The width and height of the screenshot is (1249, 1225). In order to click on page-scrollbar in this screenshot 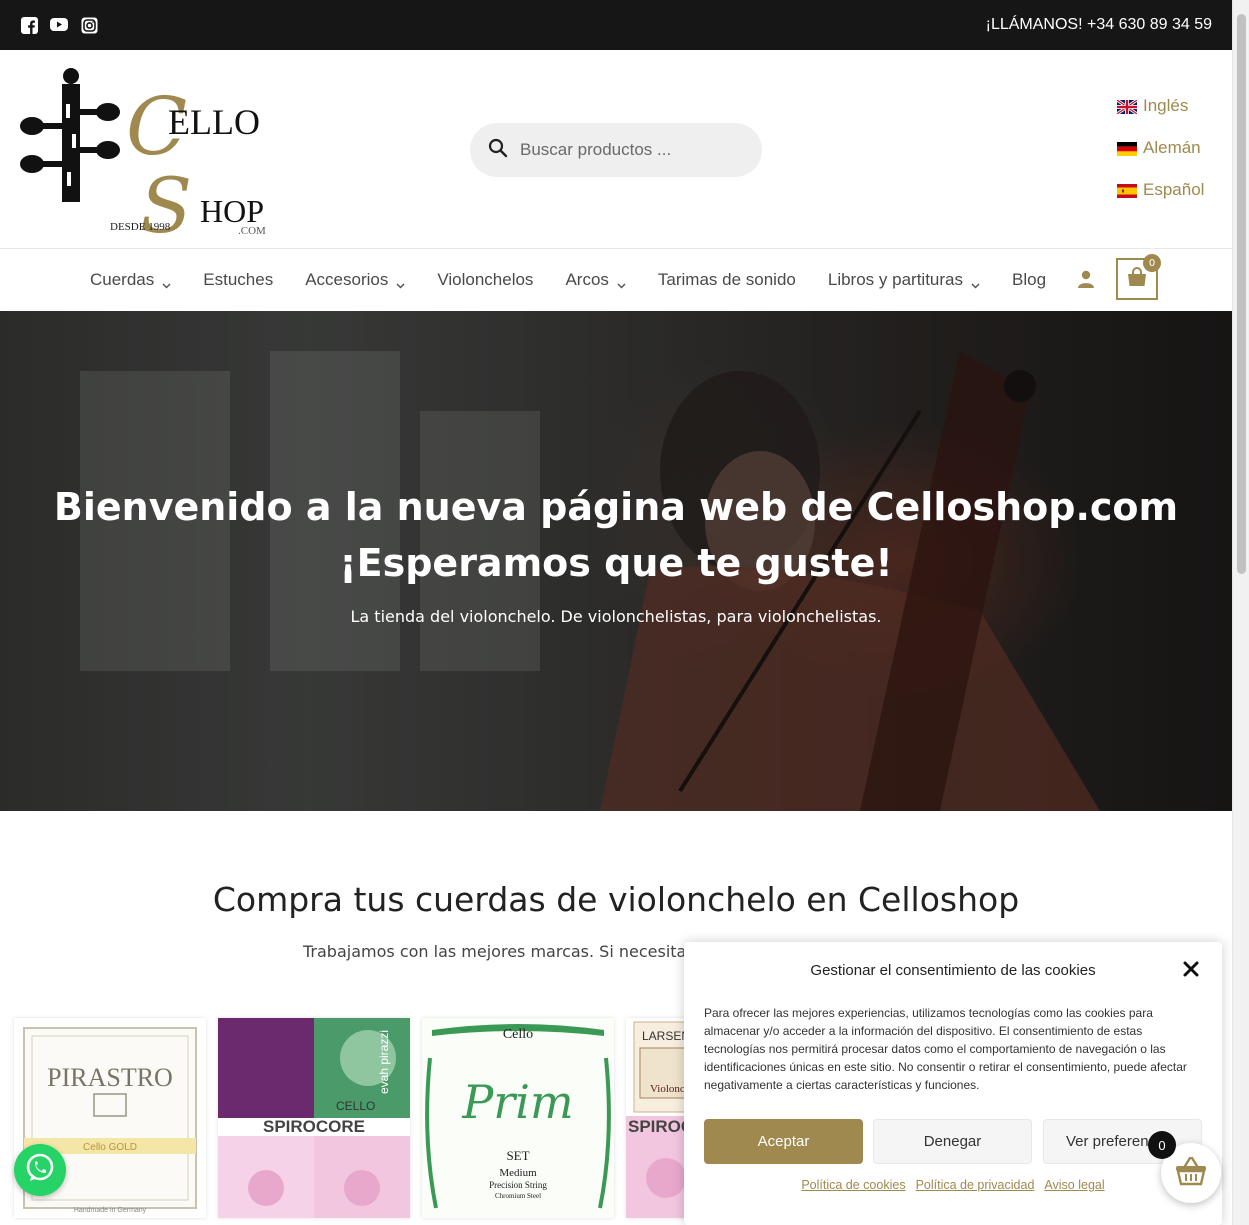, I will do `click(1240, 612)`.